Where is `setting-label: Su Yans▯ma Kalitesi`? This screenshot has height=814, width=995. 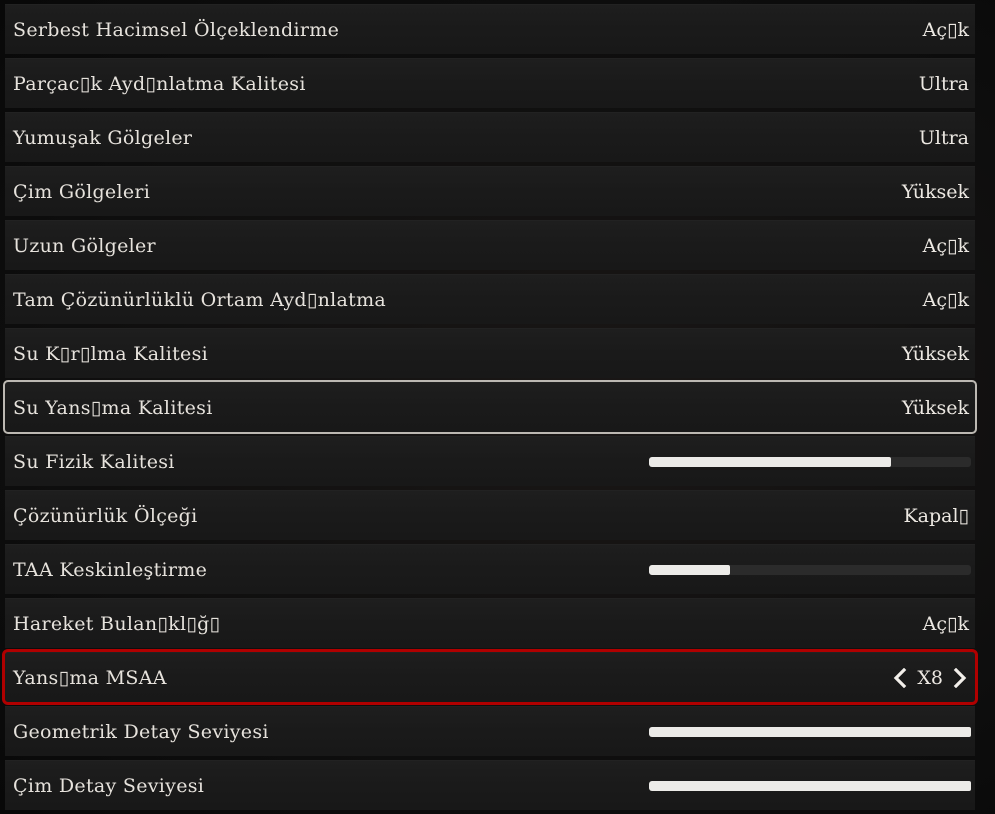
setting-label: Su Yans▯ma Kalitesi is located at coordinates (113, 407).